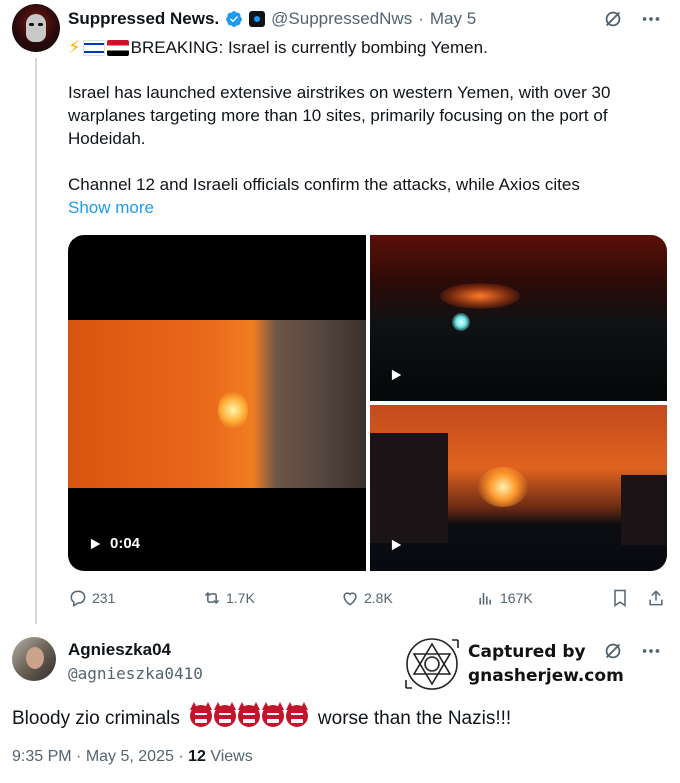 The image size is (680, 783). I want to click on like-button: 2.8K, so click(366, 598).